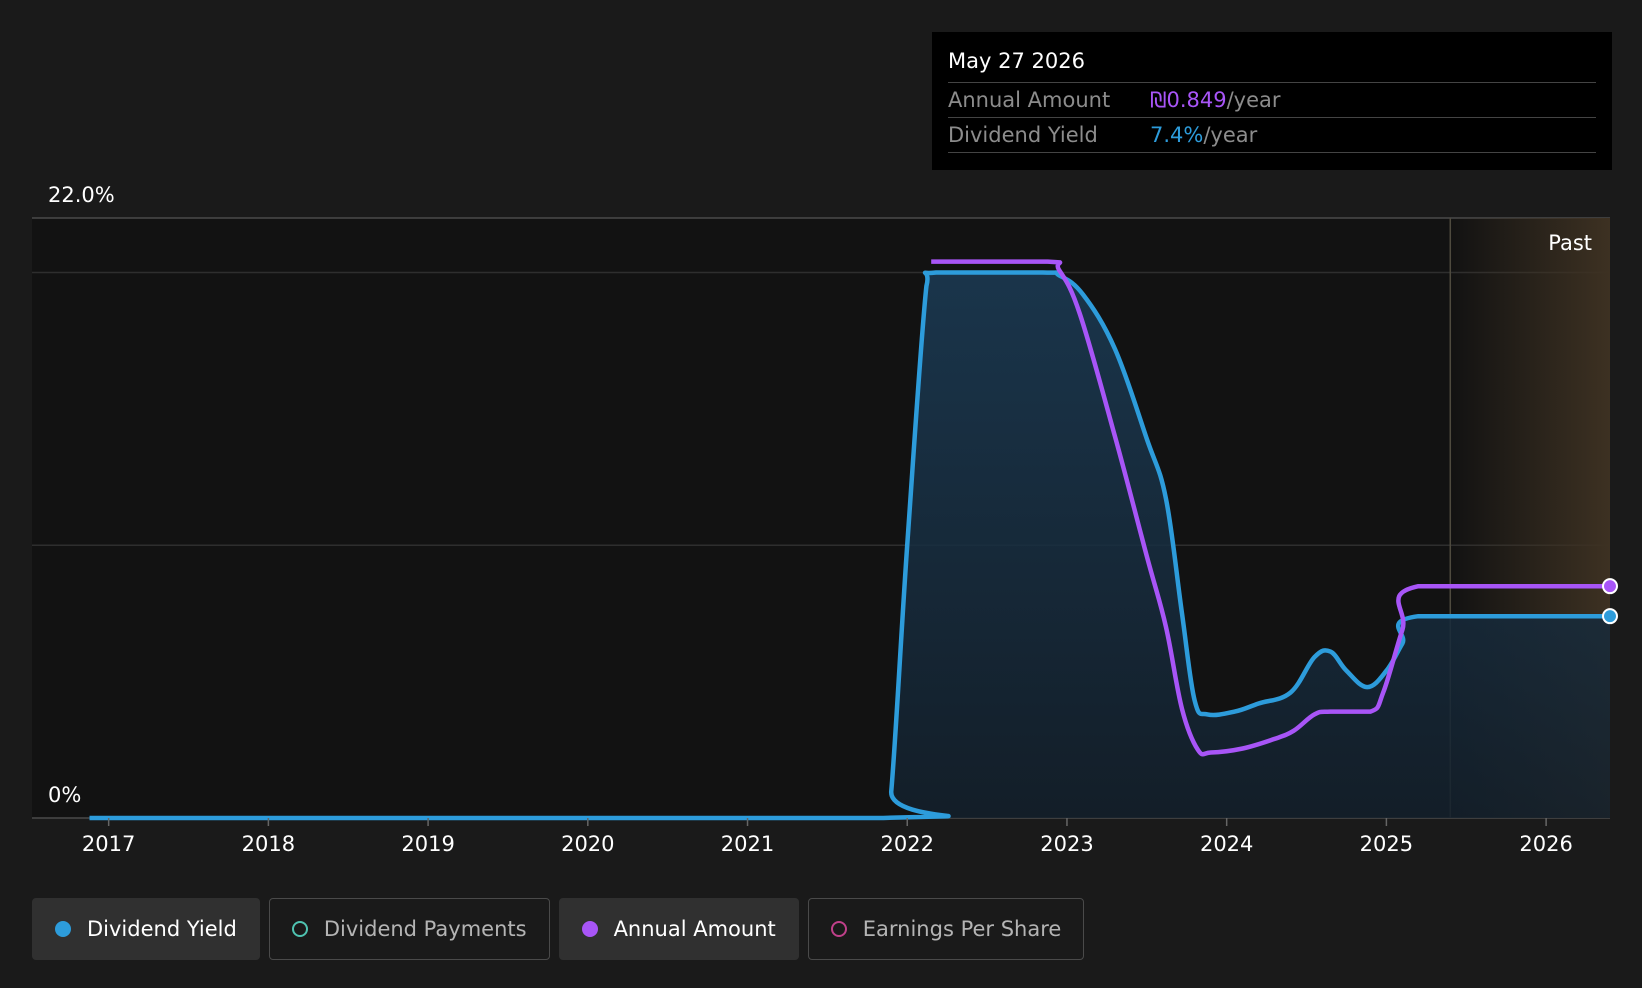  I want to click on dividend-yield-dot-icon, so click(63, 929).